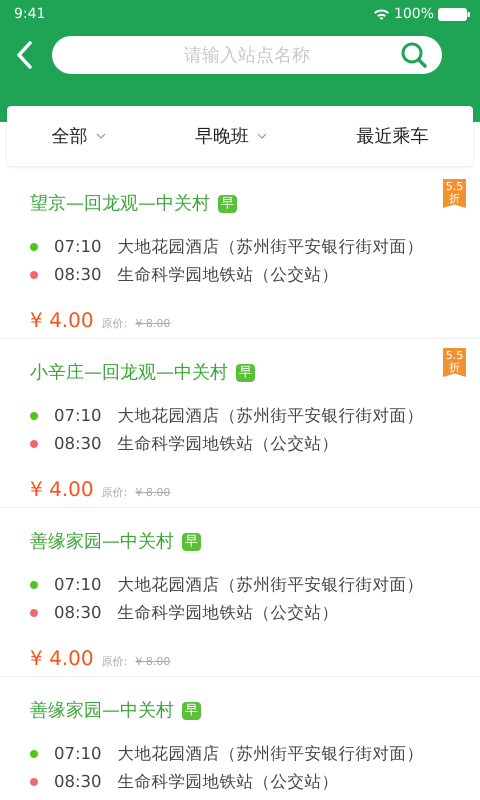  I want to click on route-title: 望京—回龙观—中关村, so click(120, 204).